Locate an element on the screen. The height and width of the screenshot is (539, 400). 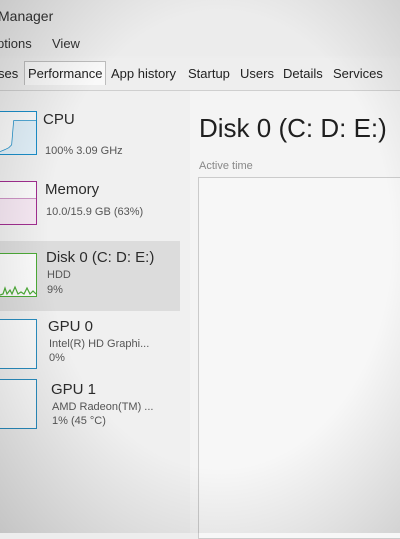
tab-startup: Startup is located at coordinates (209, 73).